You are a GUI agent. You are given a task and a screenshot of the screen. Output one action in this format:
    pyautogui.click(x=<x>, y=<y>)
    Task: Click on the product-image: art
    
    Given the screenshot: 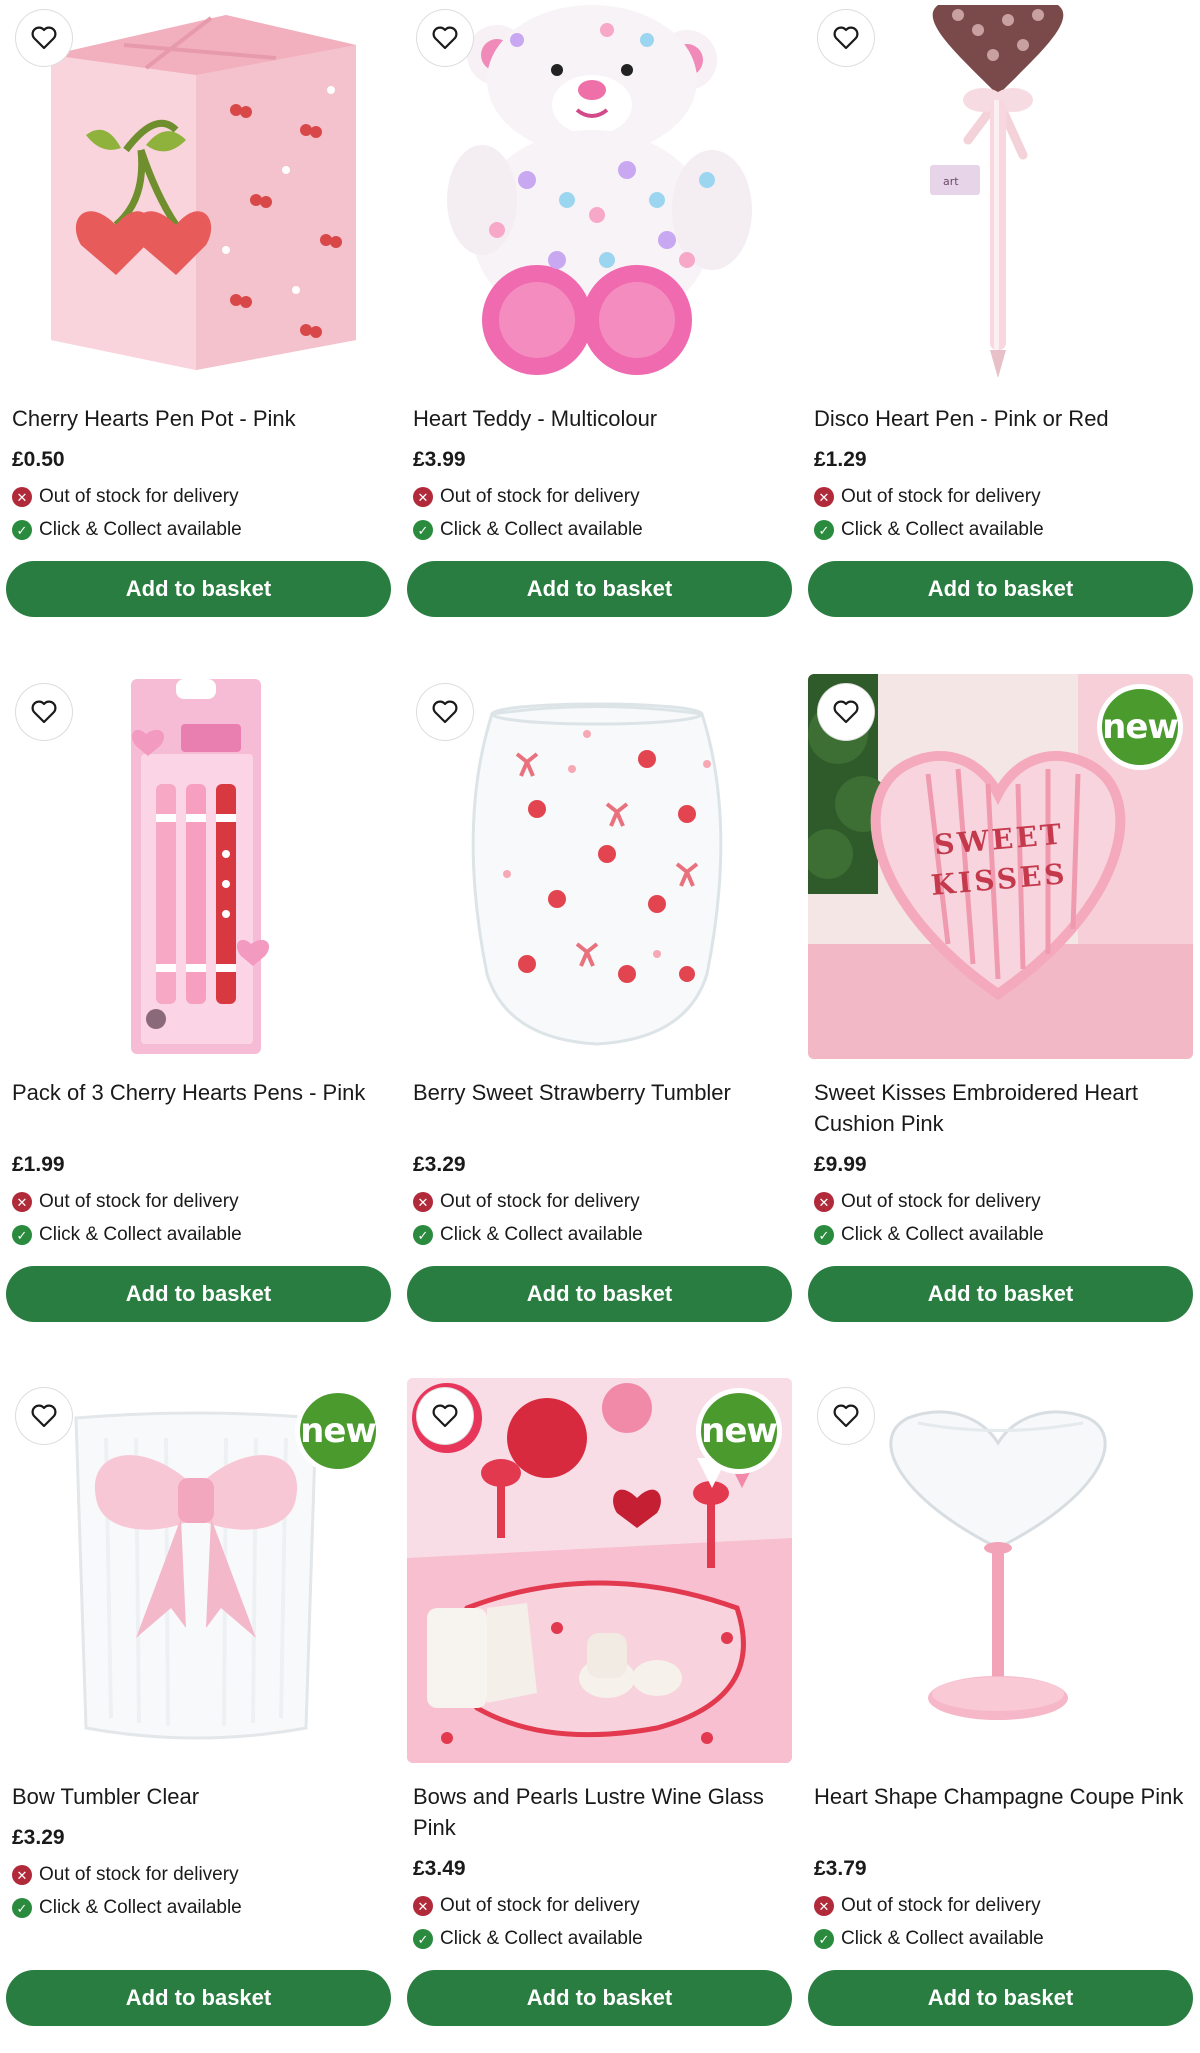 What is the action you would take?
    pyautogui.click(x=1000, y=192)
    